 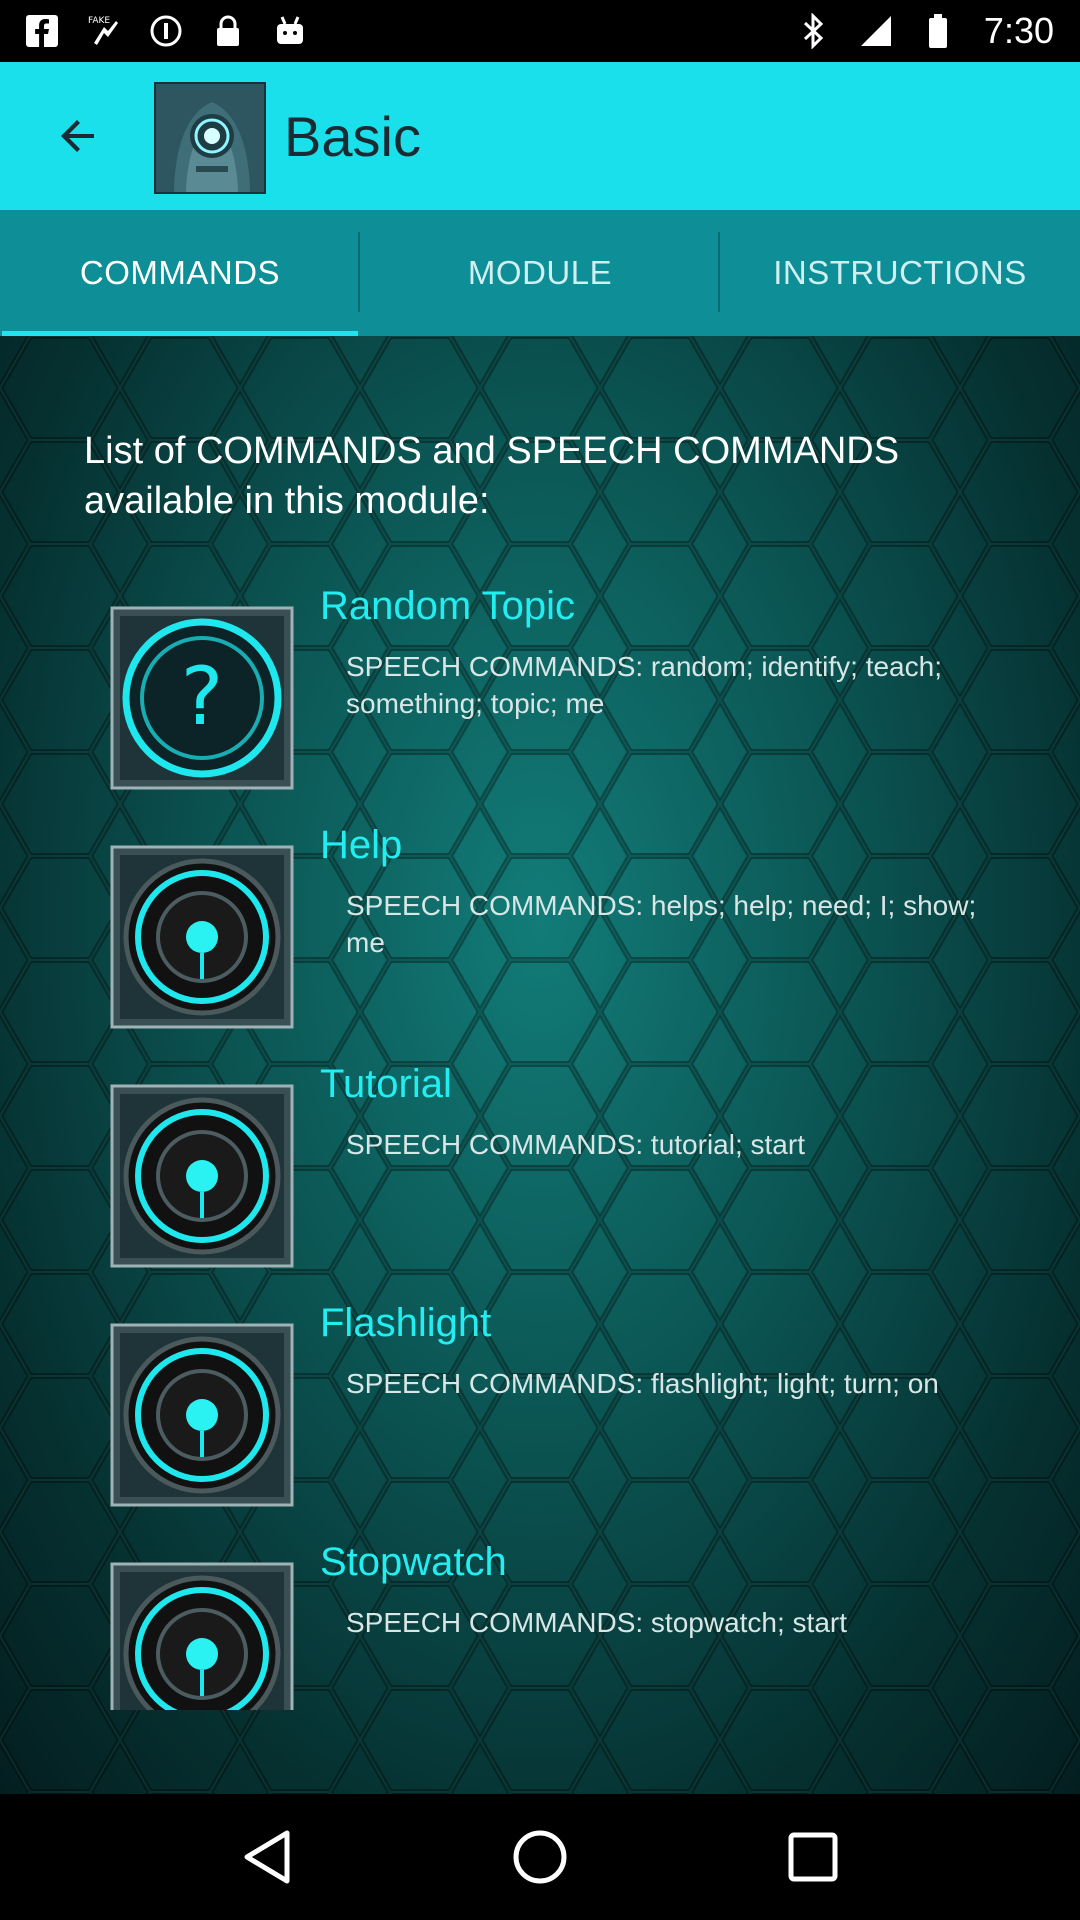 I want to click on command-title: Tutorial, so click(x=386, y=1084).